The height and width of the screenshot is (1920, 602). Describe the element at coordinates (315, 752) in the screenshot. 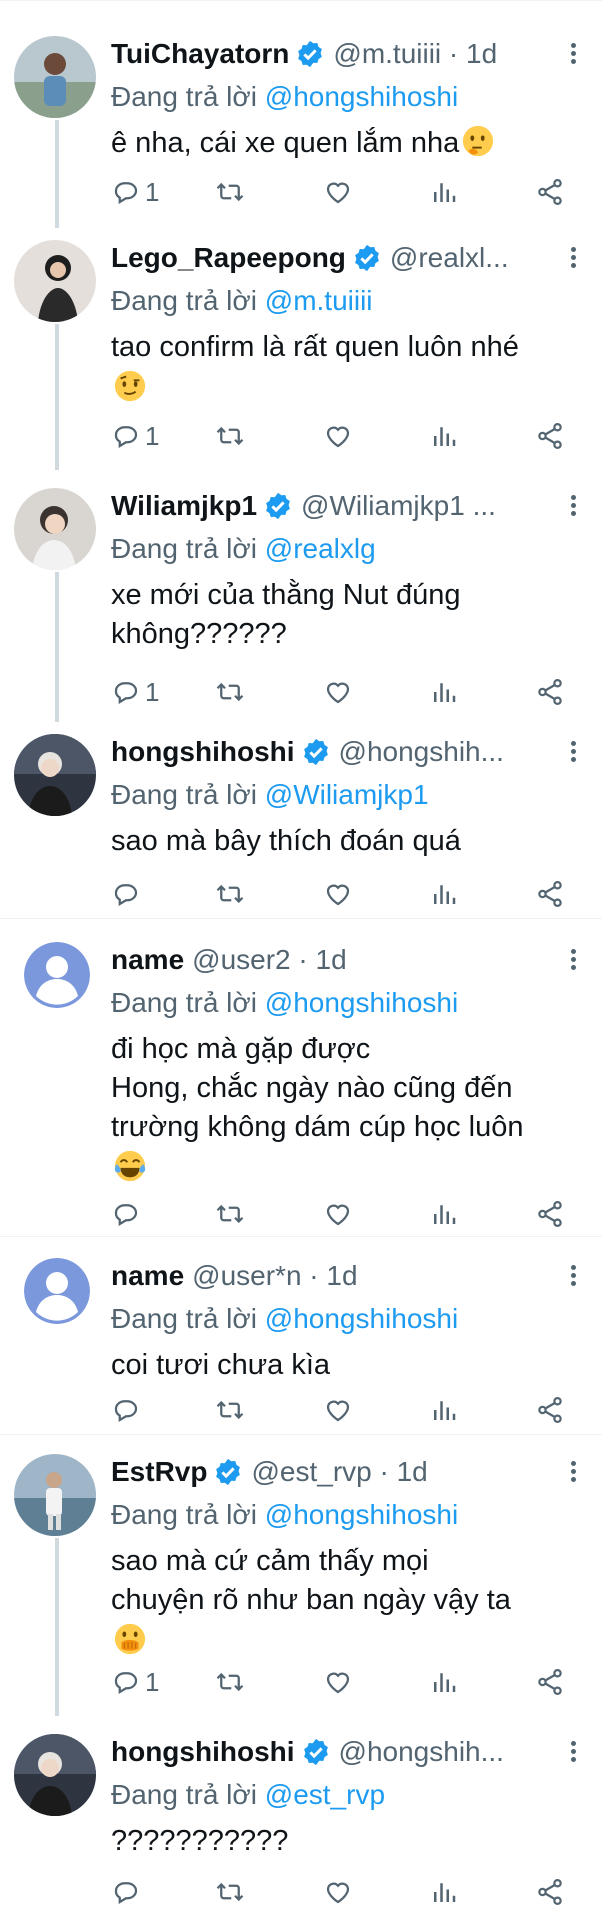

I see `verified-badge-icon` at that location.